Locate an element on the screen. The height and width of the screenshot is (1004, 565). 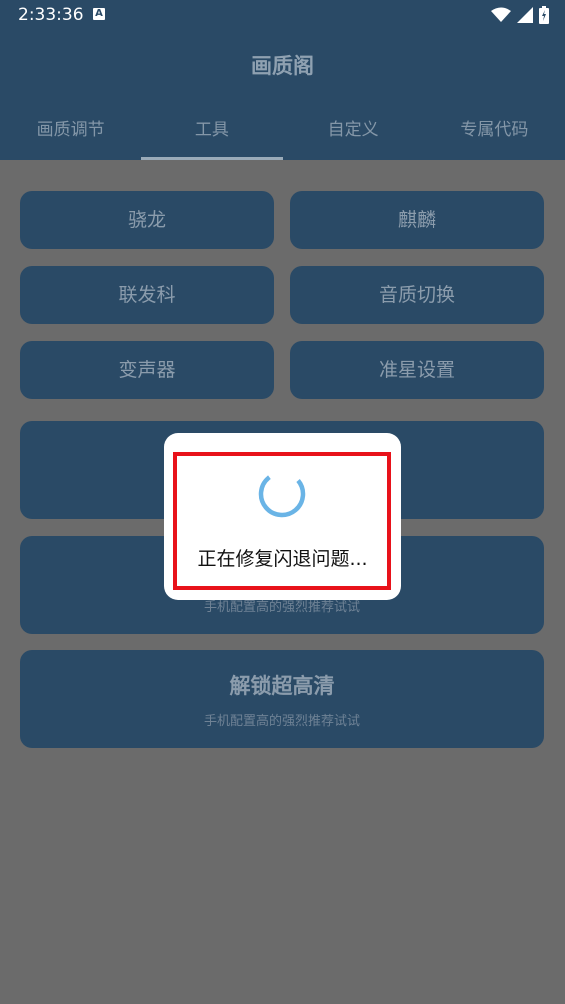
app-title: 画质阁 is located at coordinates (282, 66).